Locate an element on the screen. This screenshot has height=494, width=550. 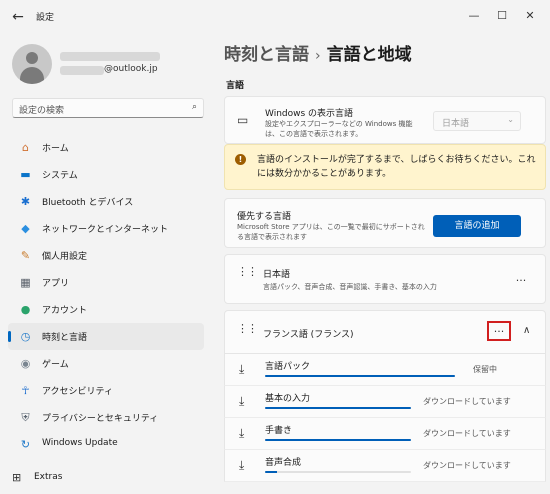
page-title: 言語と地域 is located at coordinates (369, 55).